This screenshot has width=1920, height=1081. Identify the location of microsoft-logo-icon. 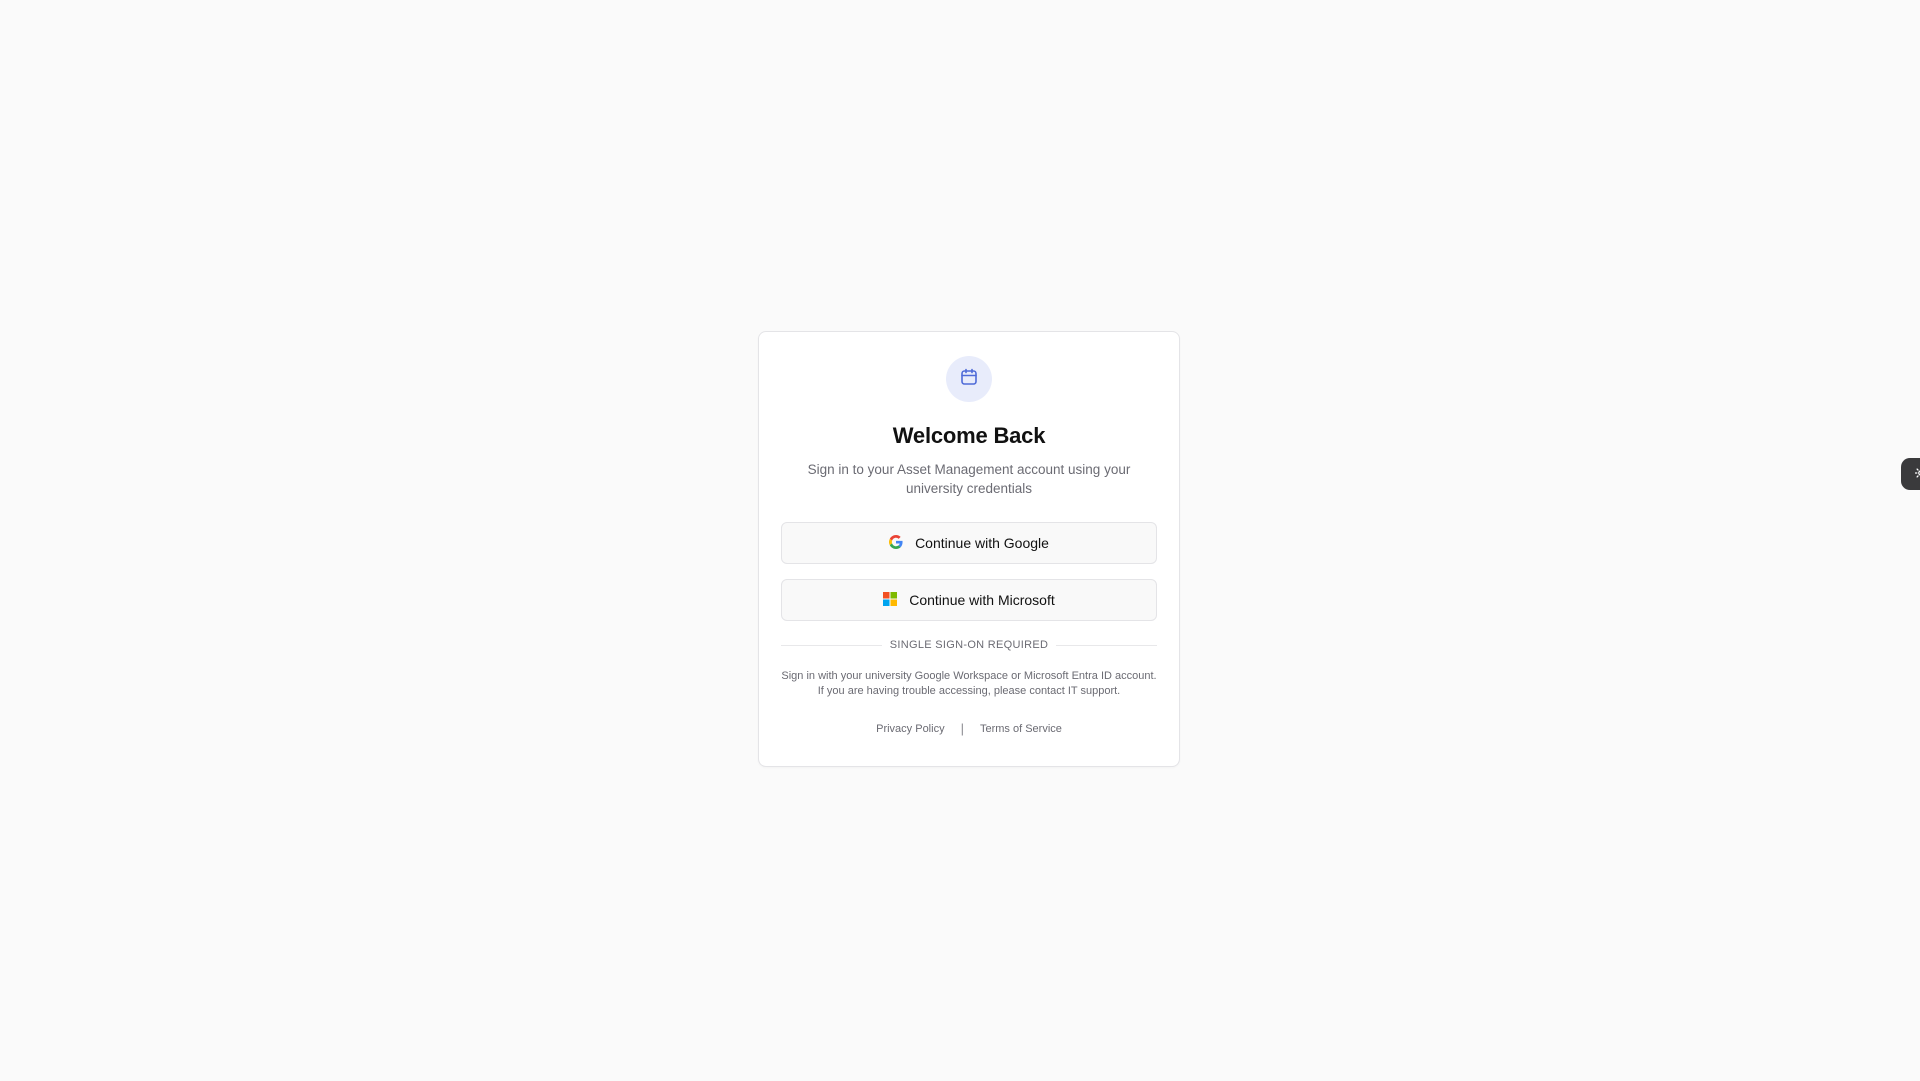
(890, 600).